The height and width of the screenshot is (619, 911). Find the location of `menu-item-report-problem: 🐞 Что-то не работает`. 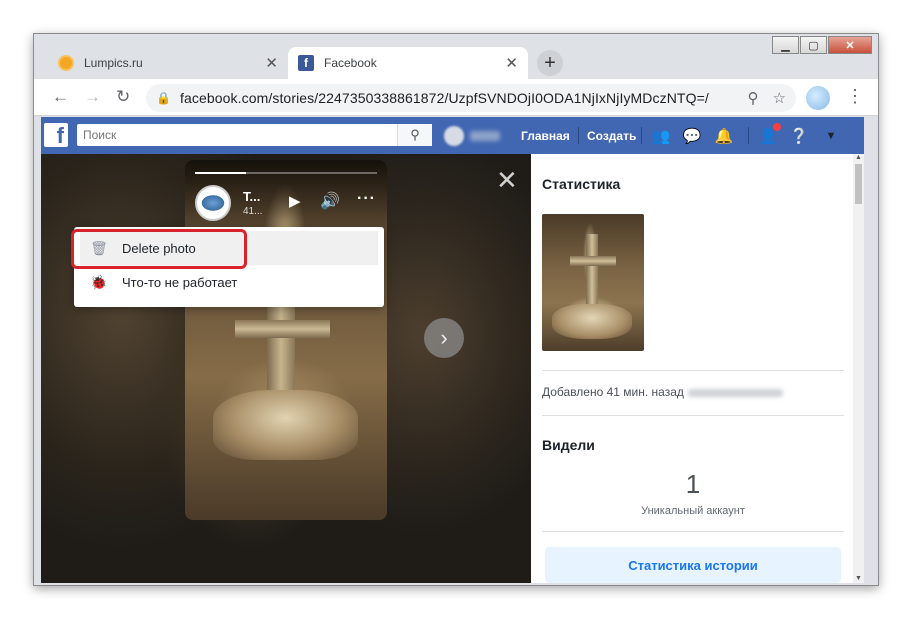

menu-item-report-problem: 🐞 Что-то не работает is located at coordinates (229, 282).